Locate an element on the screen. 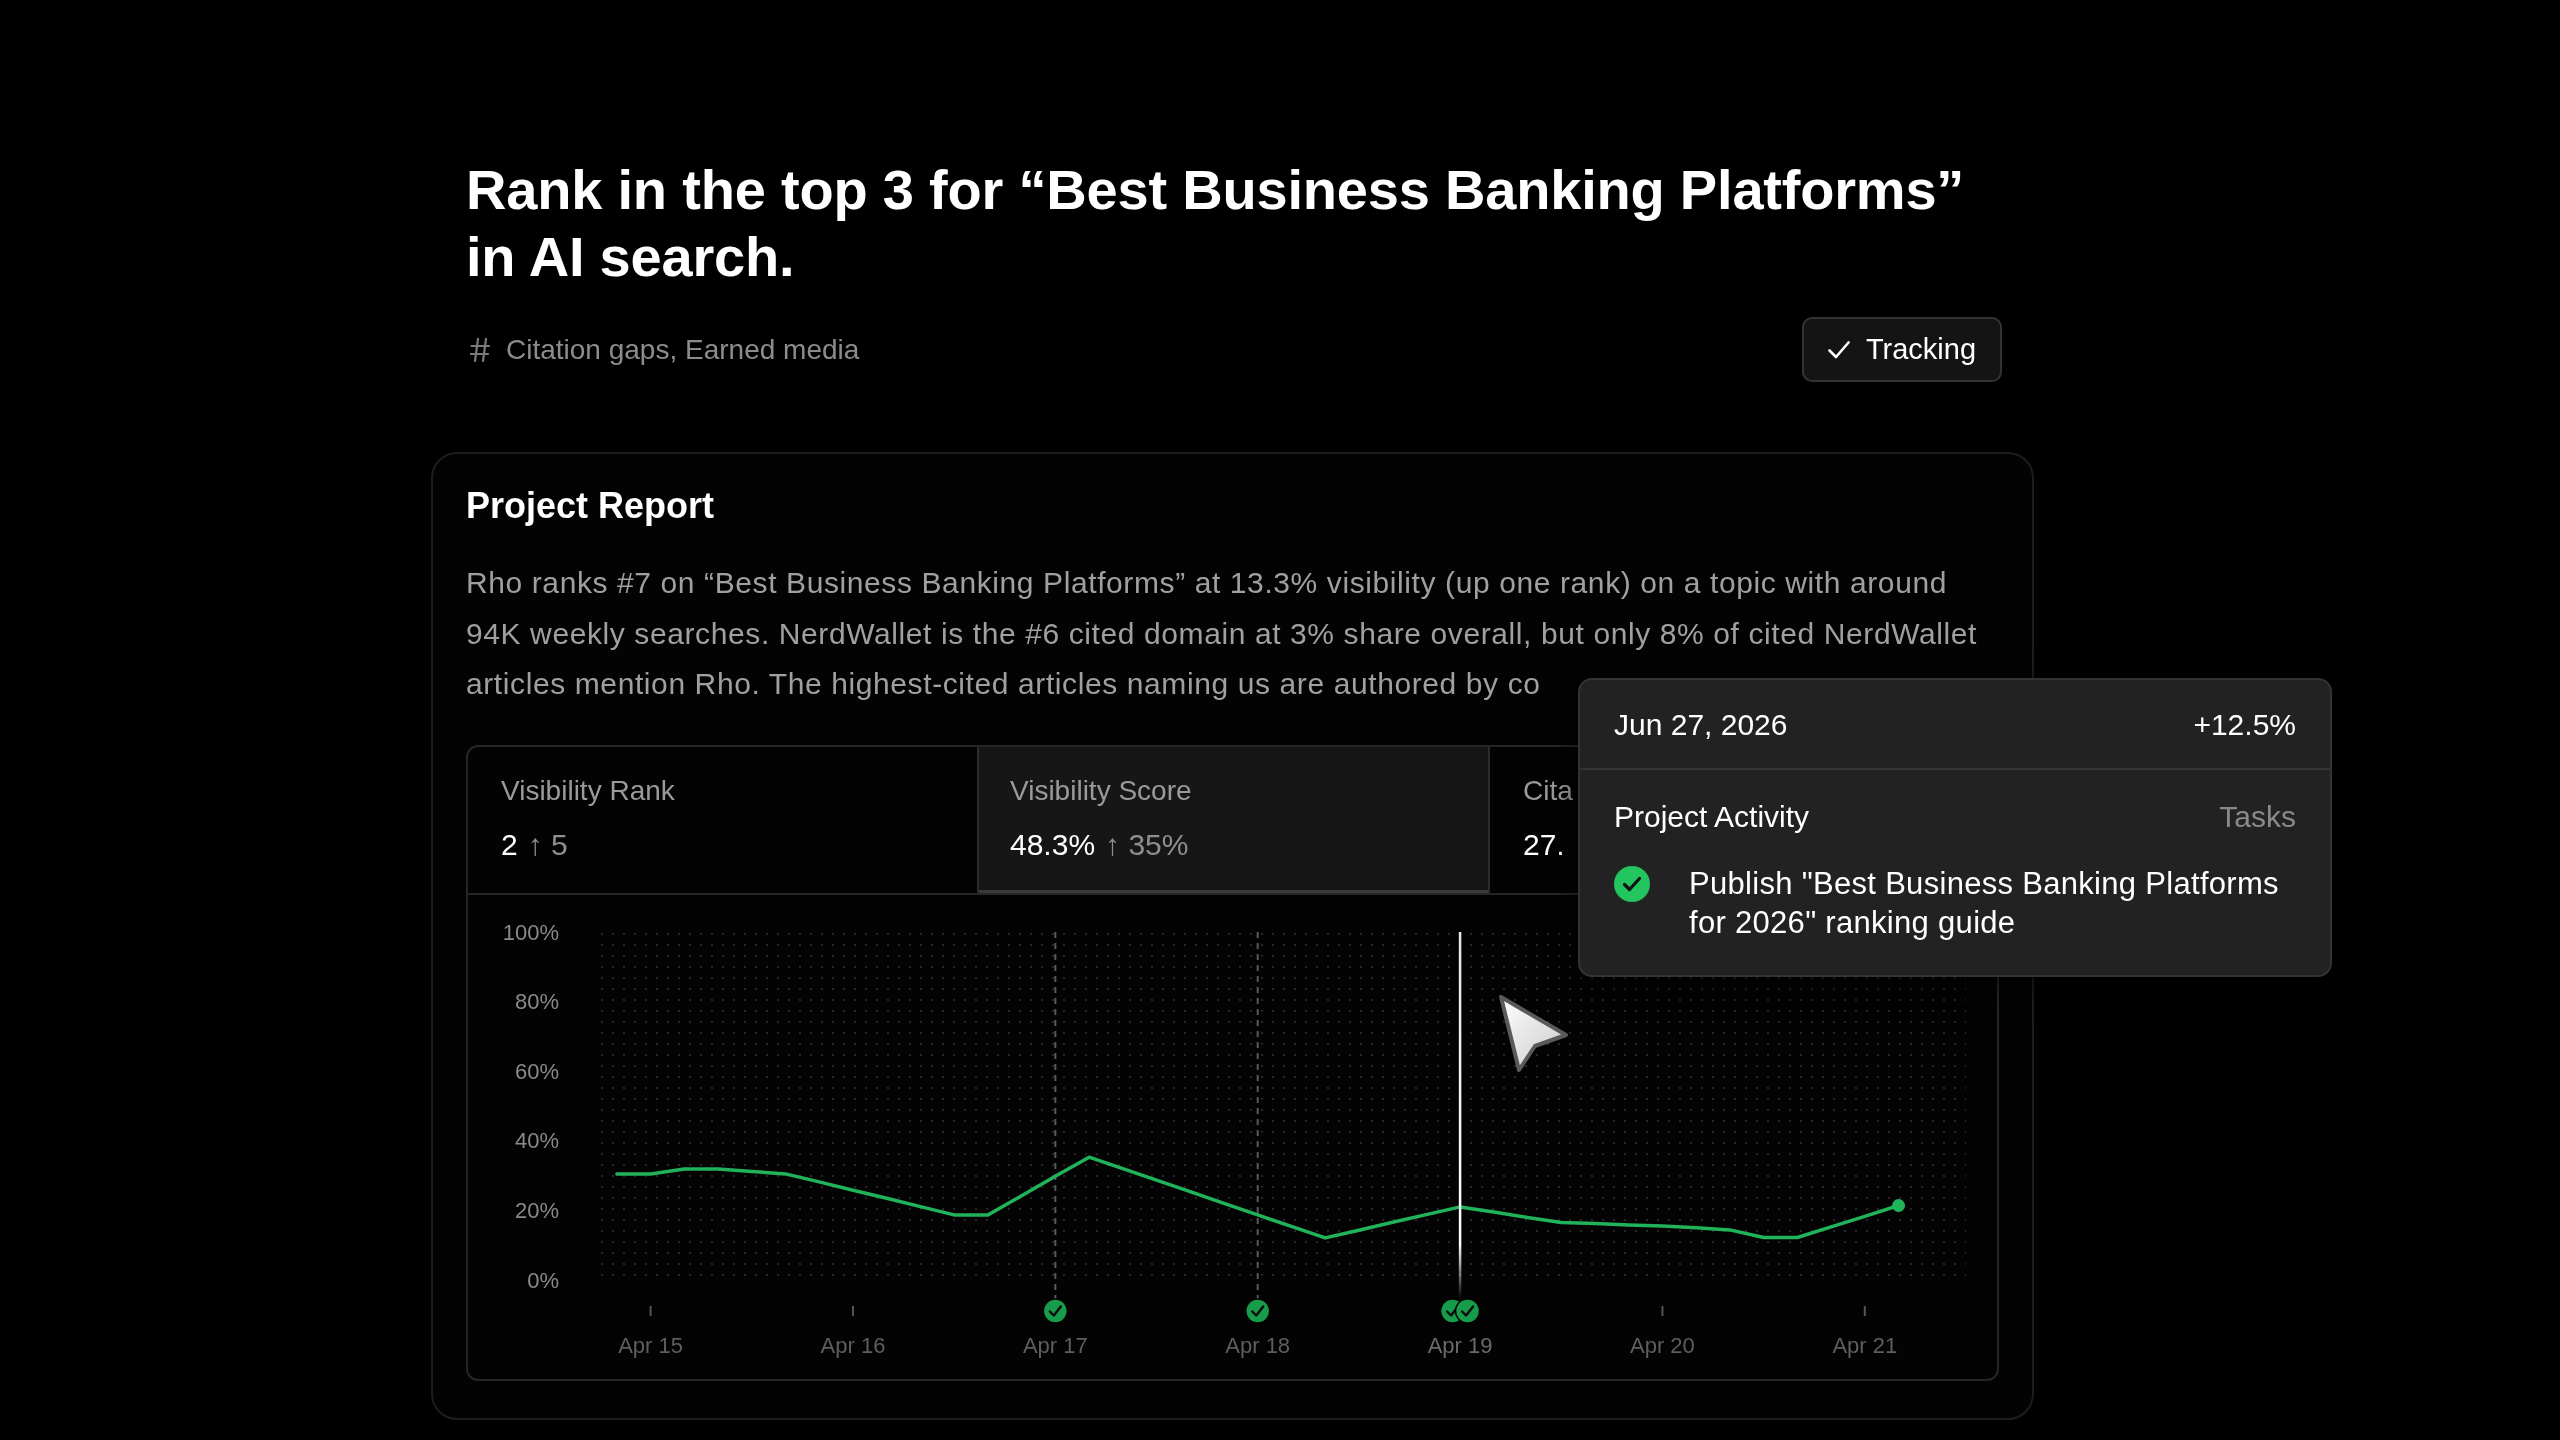 The height and width of the screenshot is (1440, 2560). tracking-button: Tracking is located at coordinates (1902, 349).